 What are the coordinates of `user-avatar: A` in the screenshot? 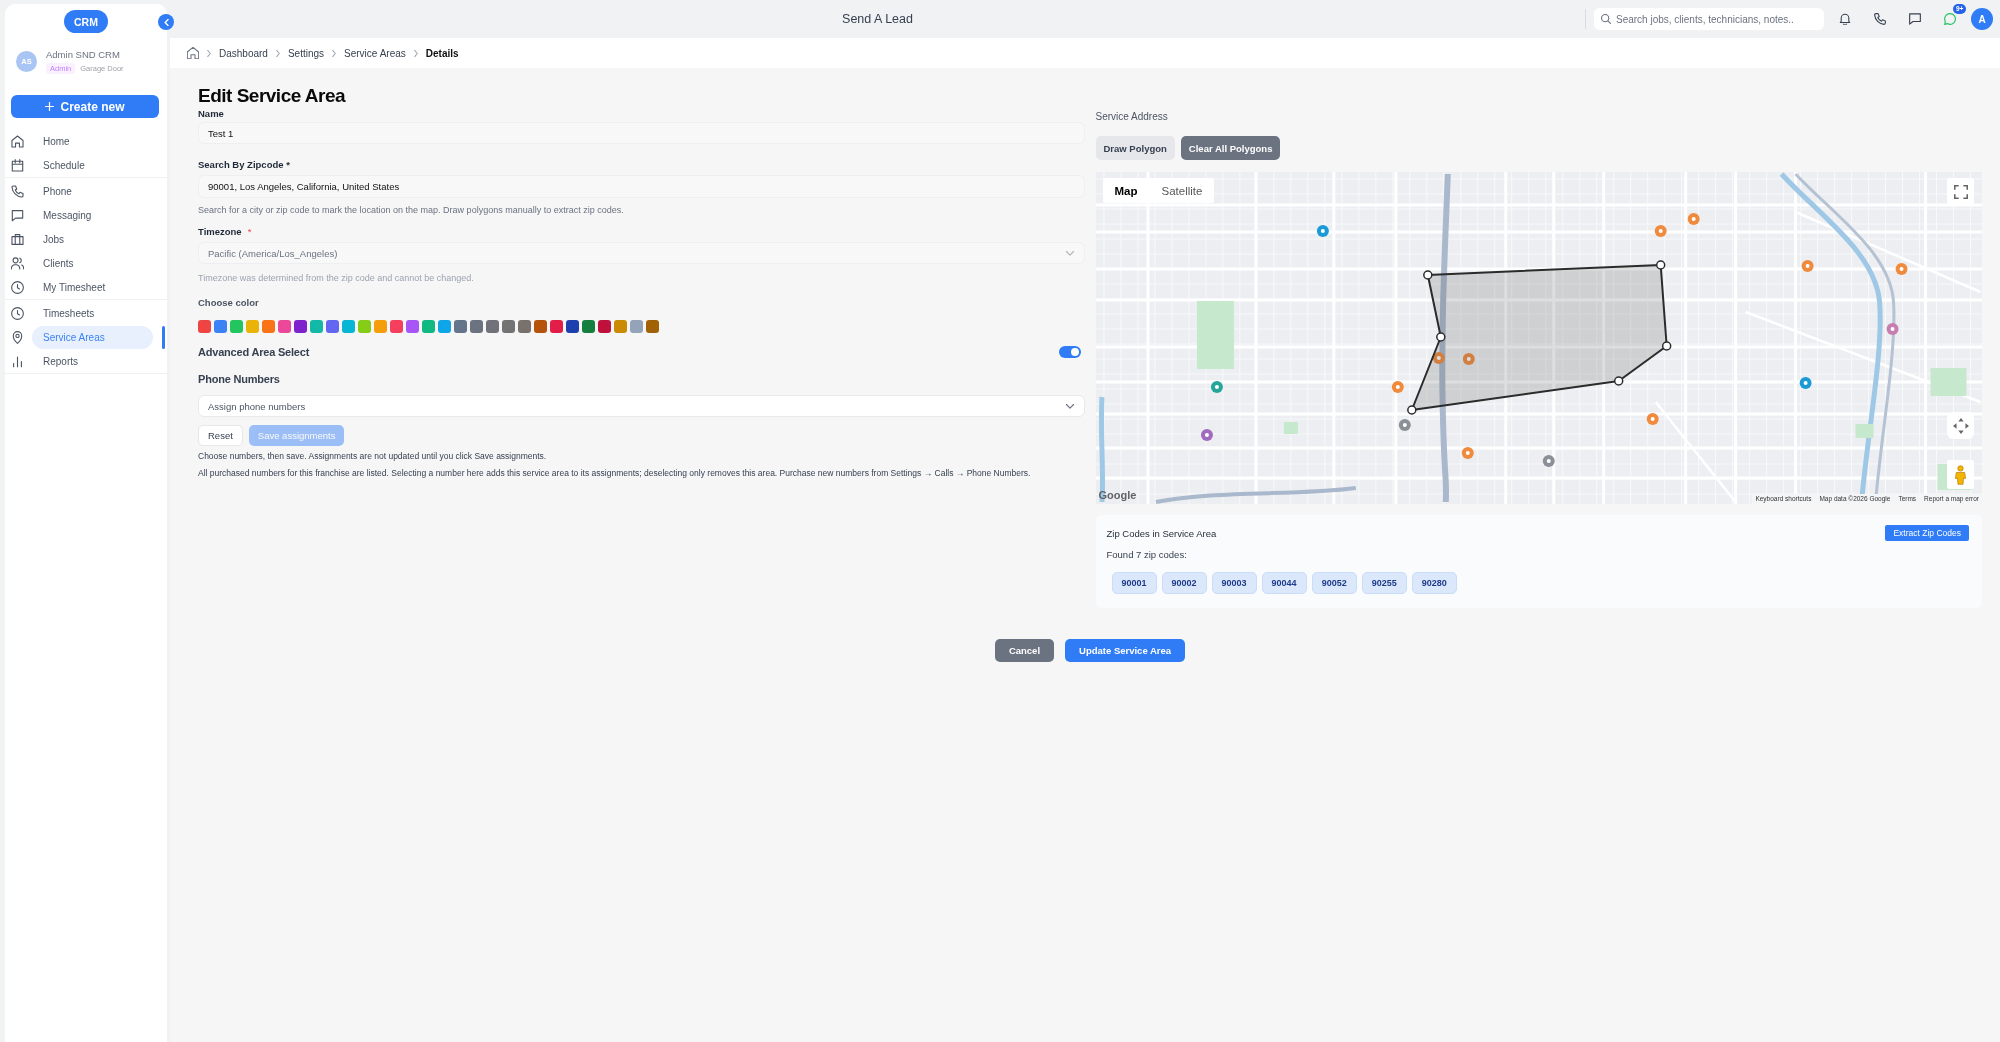 It's located at (1982, 19).